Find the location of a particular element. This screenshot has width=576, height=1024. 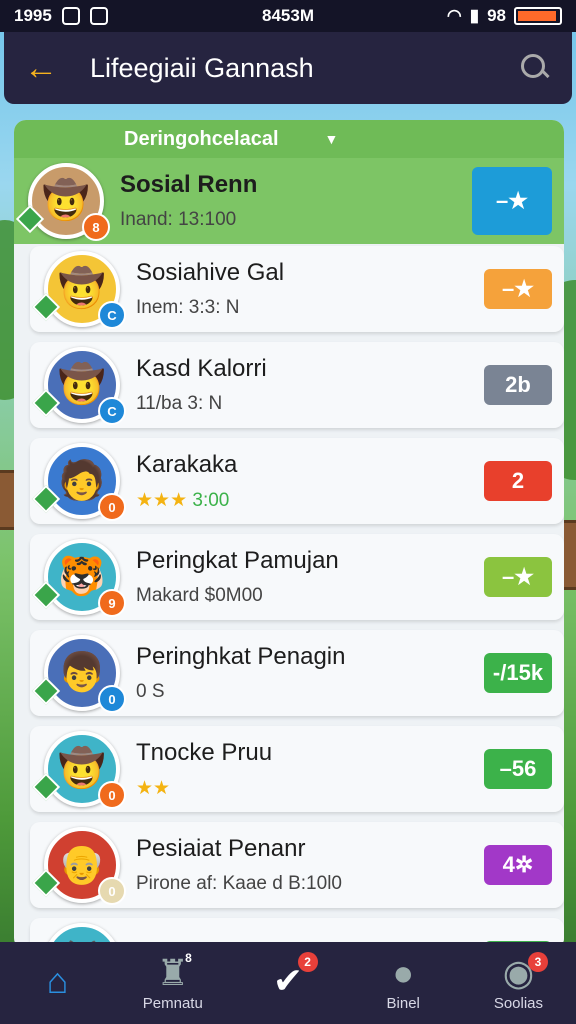

score-text: Pirone af: Kaae d B:10l0 is located at coordinates (239, 883).